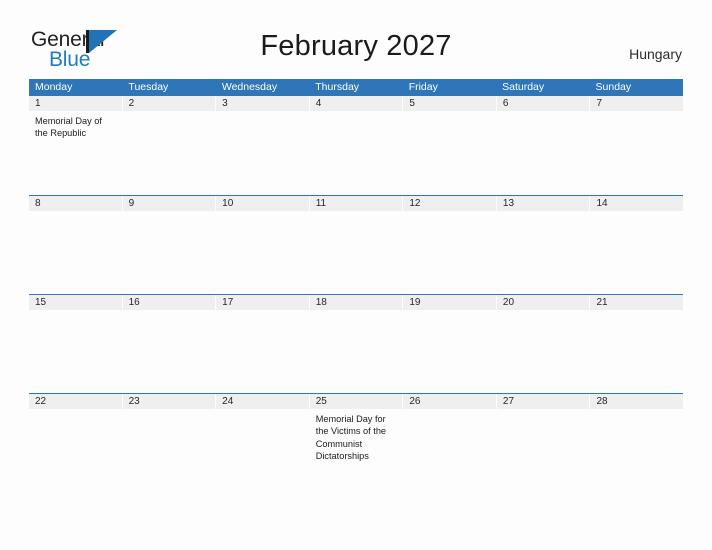  I want to click on page-title: February 2027, so click(356, 46).